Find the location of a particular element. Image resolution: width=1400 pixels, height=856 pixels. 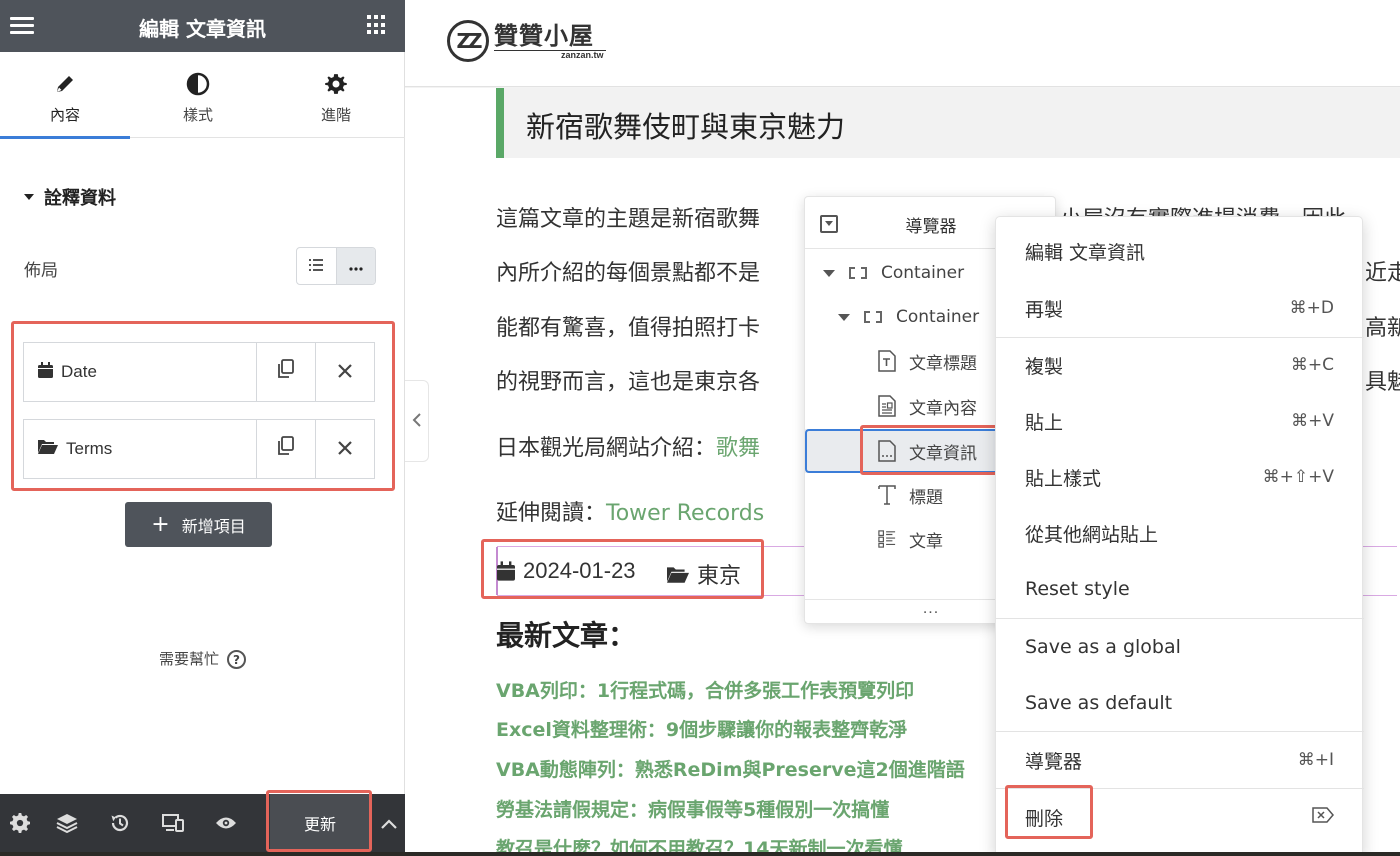

site-header: ZZ 贊贊小屋 zanzan.tw is located at coordinates (902, 43).